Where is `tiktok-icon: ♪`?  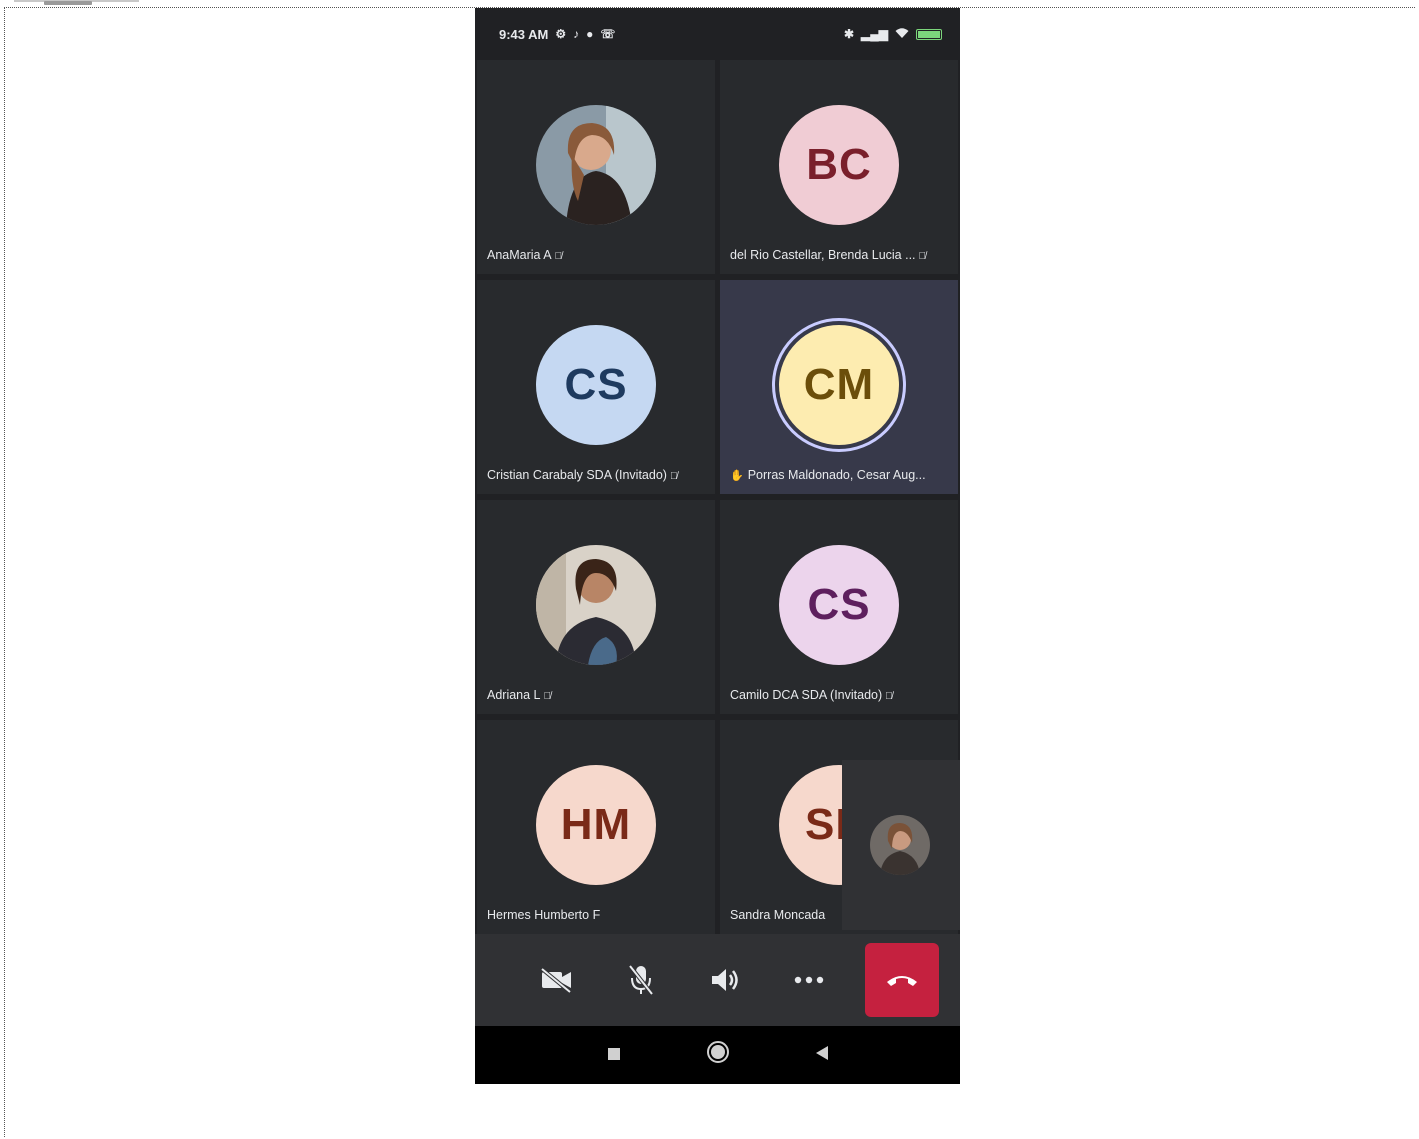 tiktok-icon: ♪ is located at coordinates (576, 34).